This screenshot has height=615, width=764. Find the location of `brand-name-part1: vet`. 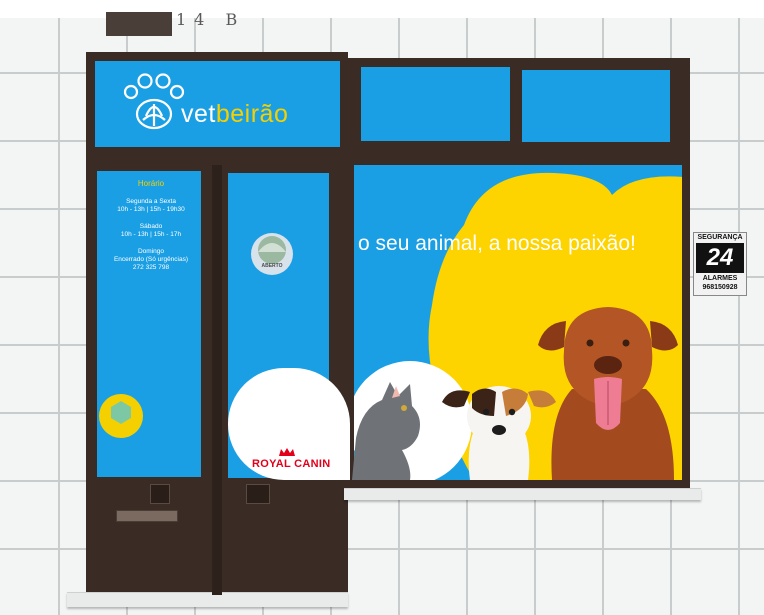

brand-name-part1: vet is located at coordinates (198, 114).